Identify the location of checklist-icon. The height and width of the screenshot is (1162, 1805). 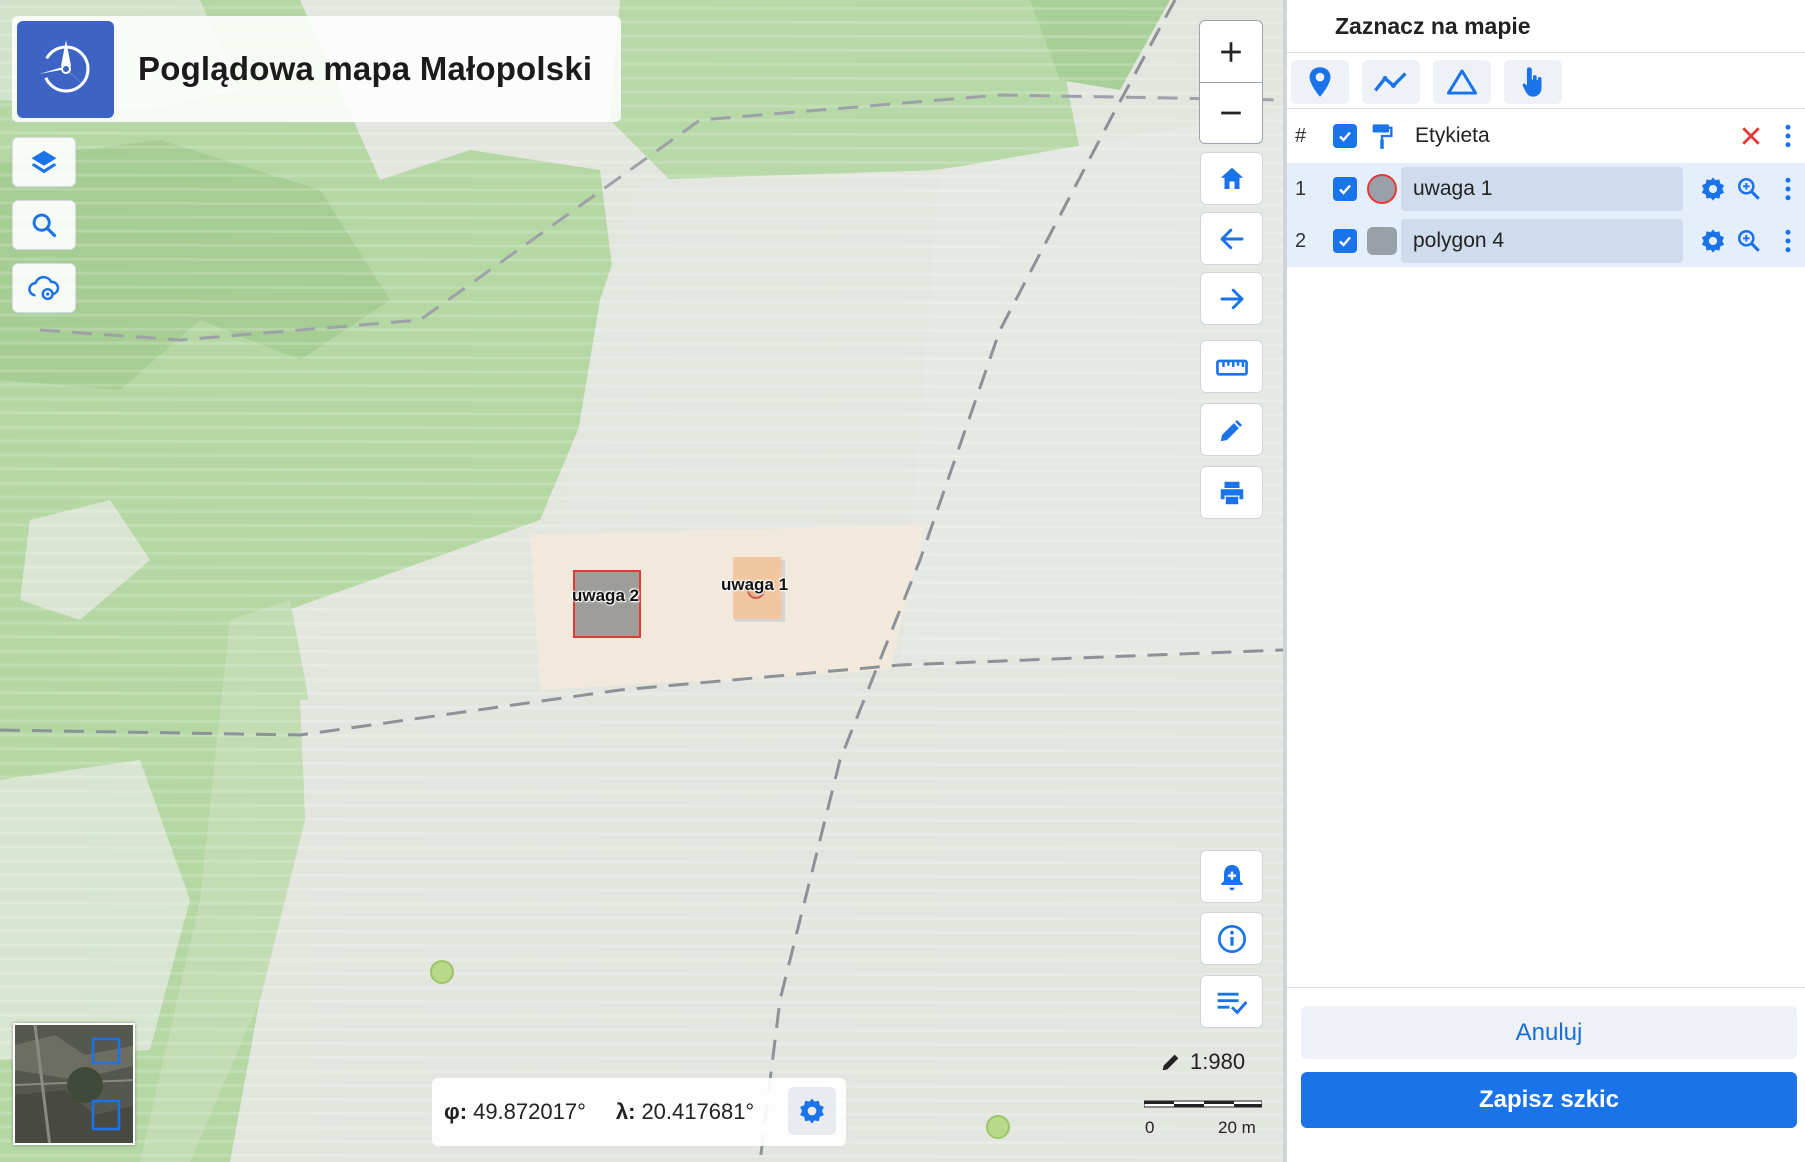
(1232, 1003).